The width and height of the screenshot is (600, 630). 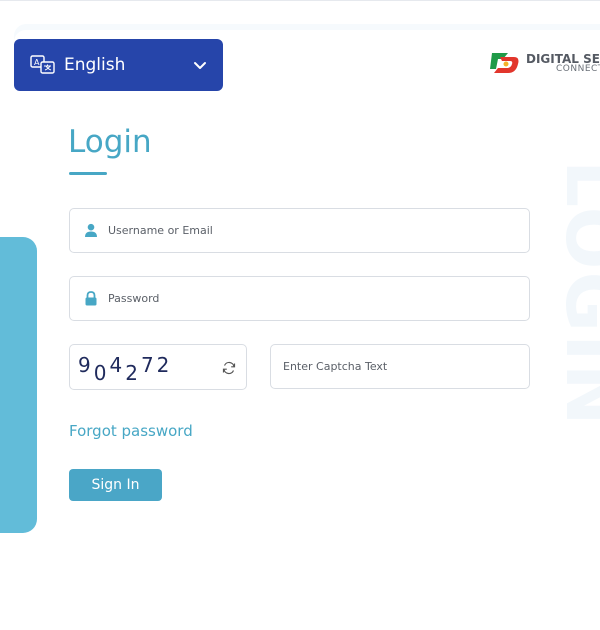 I want to click on brand-title: DIGITAL SEVA, so click(x=563, y=58).